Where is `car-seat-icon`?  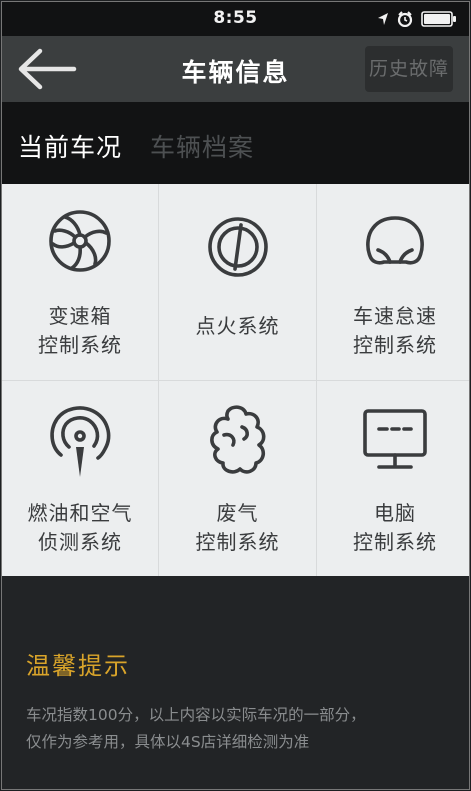 car-seat-icon is located at coordinates (395, 240).